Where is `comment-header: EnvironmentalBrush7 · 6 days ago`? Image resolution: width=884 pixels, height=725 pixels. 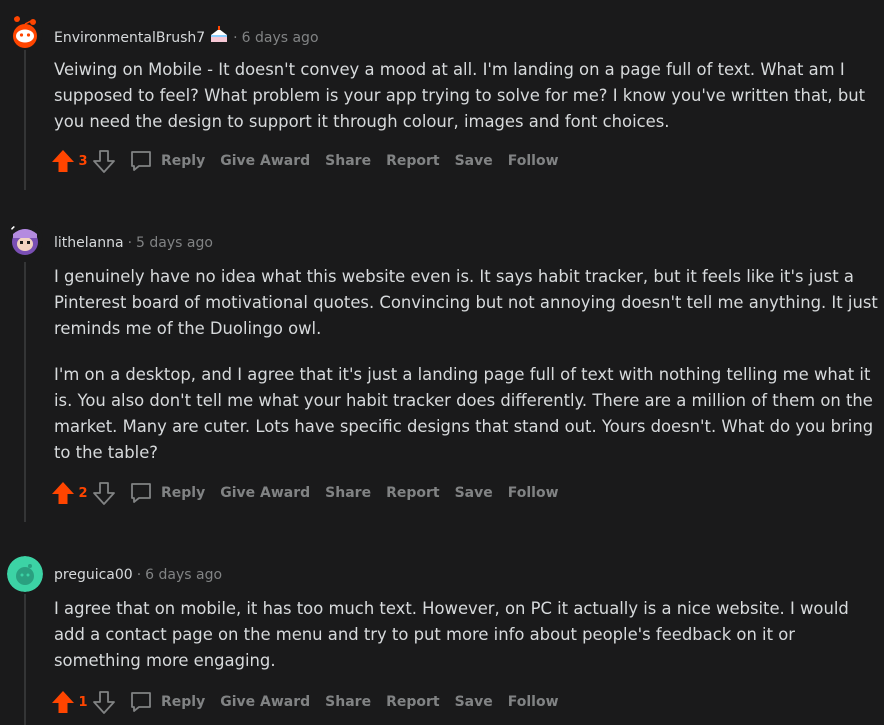 comment-header: EnvironmentalBrush7 · 6 days ago is located at coordinates (186, 37).